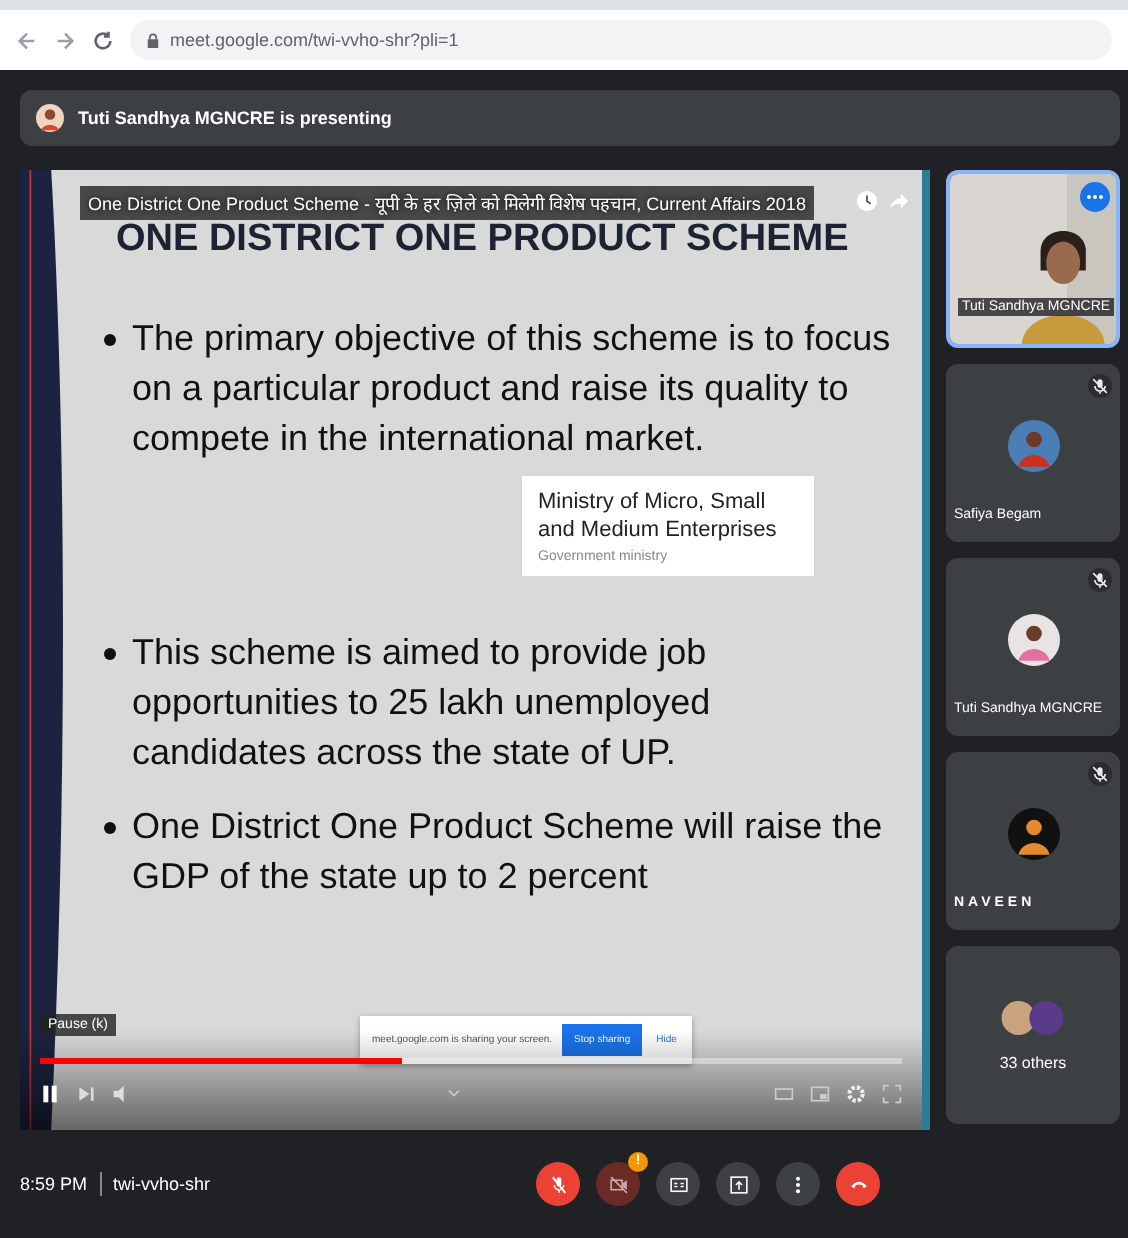  What do you see at coordinates (721, 204) in the screenshot?
I see `video-title: , Current Affairs 2018` at bounding box center [721, 204].